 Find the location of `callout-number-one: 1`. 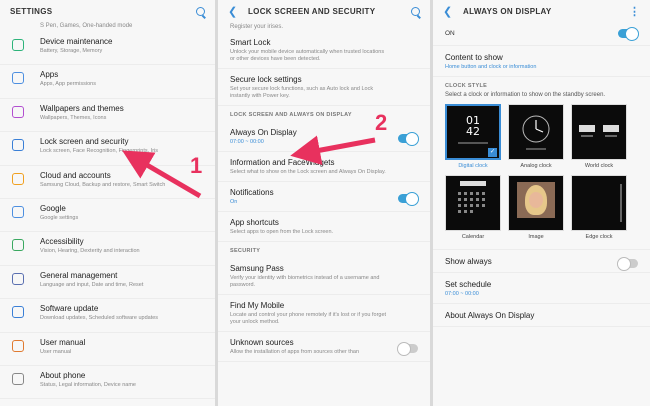

callout-number-one: 1 is located at coordinates (196, 165).